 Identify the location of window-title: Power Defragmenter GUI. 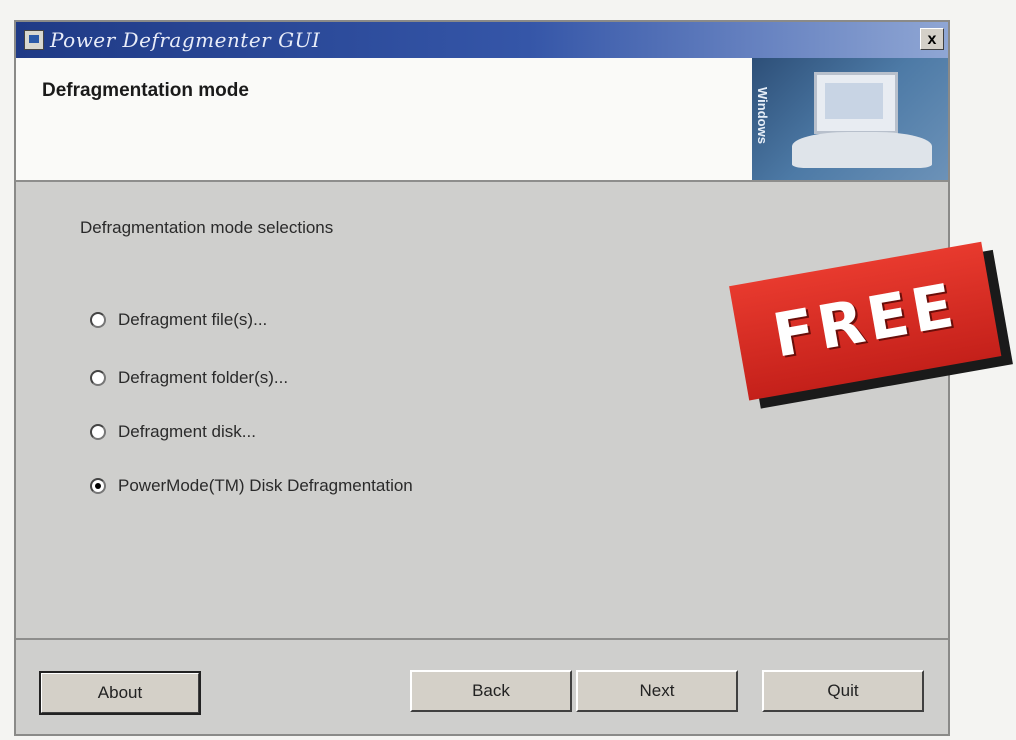
(185, 40).